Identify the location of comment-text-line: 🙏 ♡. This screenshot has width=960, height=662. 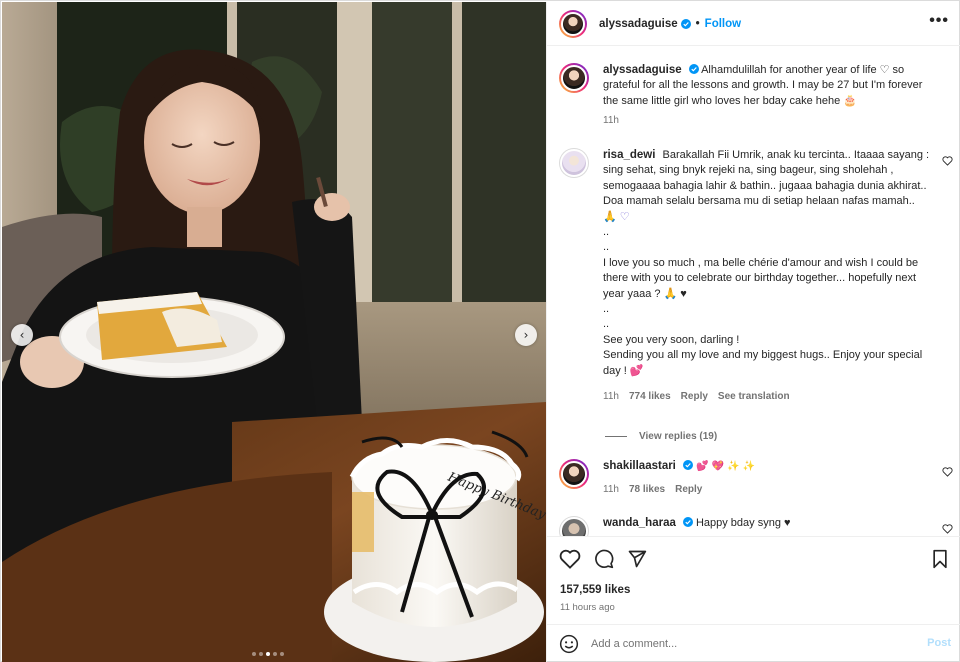
(616, 216).